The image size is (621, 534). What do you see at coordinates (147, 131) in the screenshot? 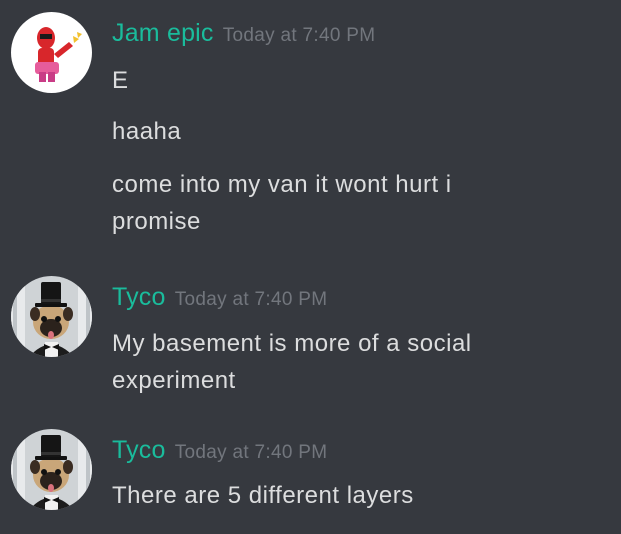
I see `message-text: haaha` at bounding box center [147, 131].